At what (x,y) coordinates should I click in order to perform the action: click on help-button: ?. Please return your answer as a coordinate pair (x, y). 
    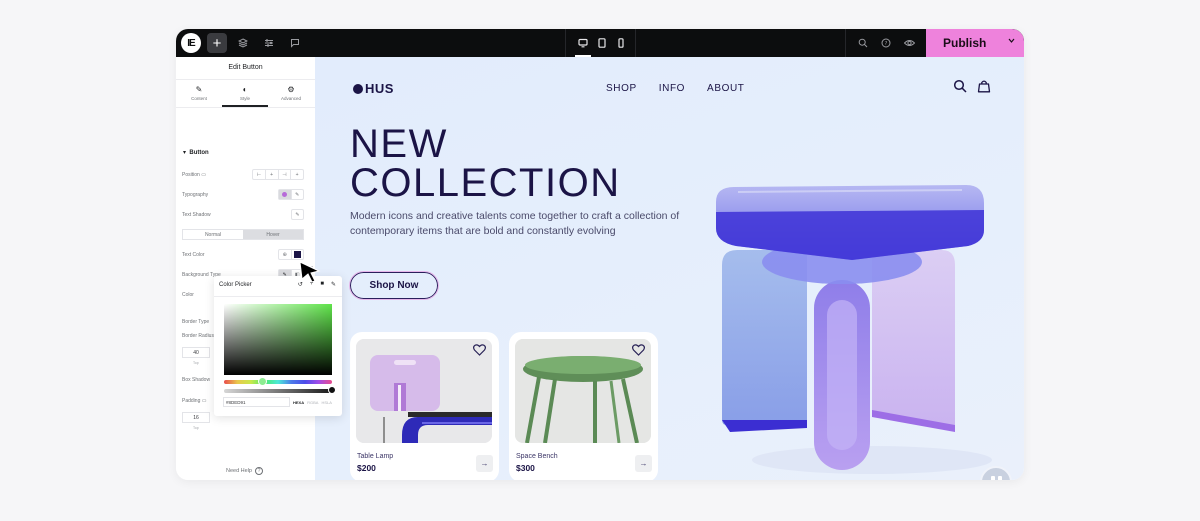
    Looking at the image, I should click on (886, 43).